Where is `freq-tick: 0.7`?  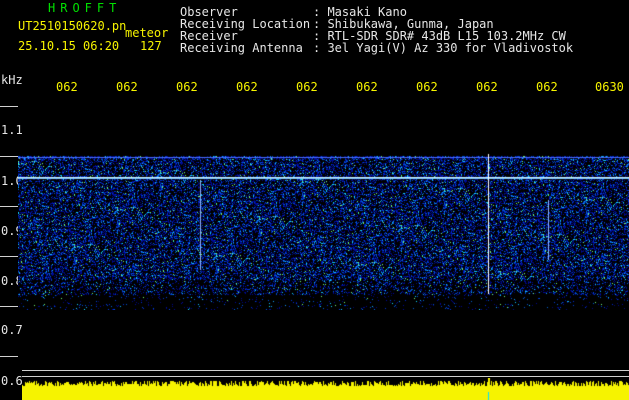
freq-tick: 0.7 is located at coordinates (12, 330).